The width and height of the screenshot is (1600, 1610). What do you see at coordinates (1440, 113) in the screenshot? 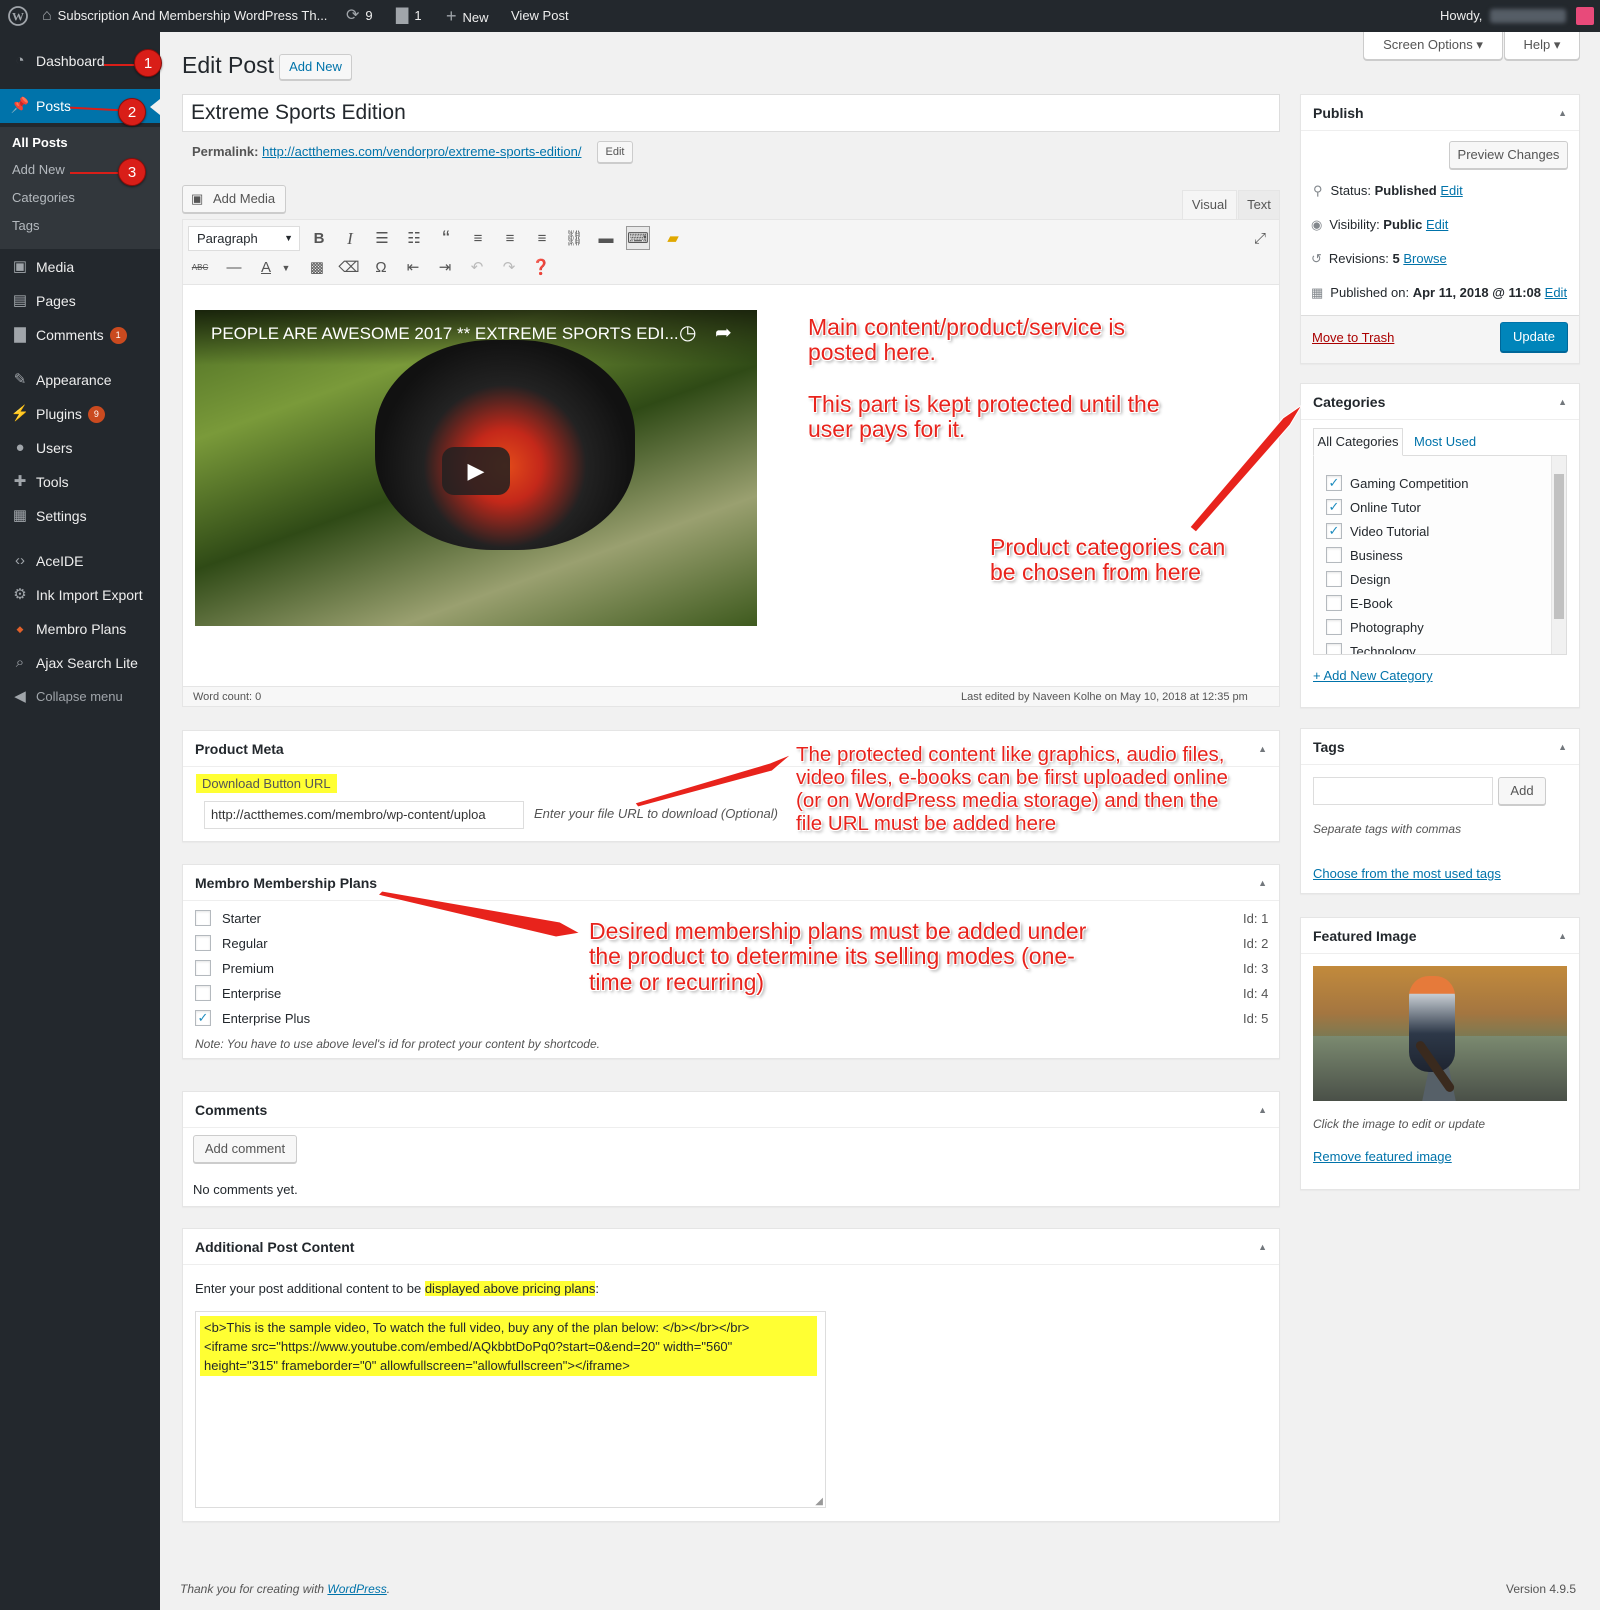
I see `publish-header: Publish ▲` at bounding box center [1440, 113].